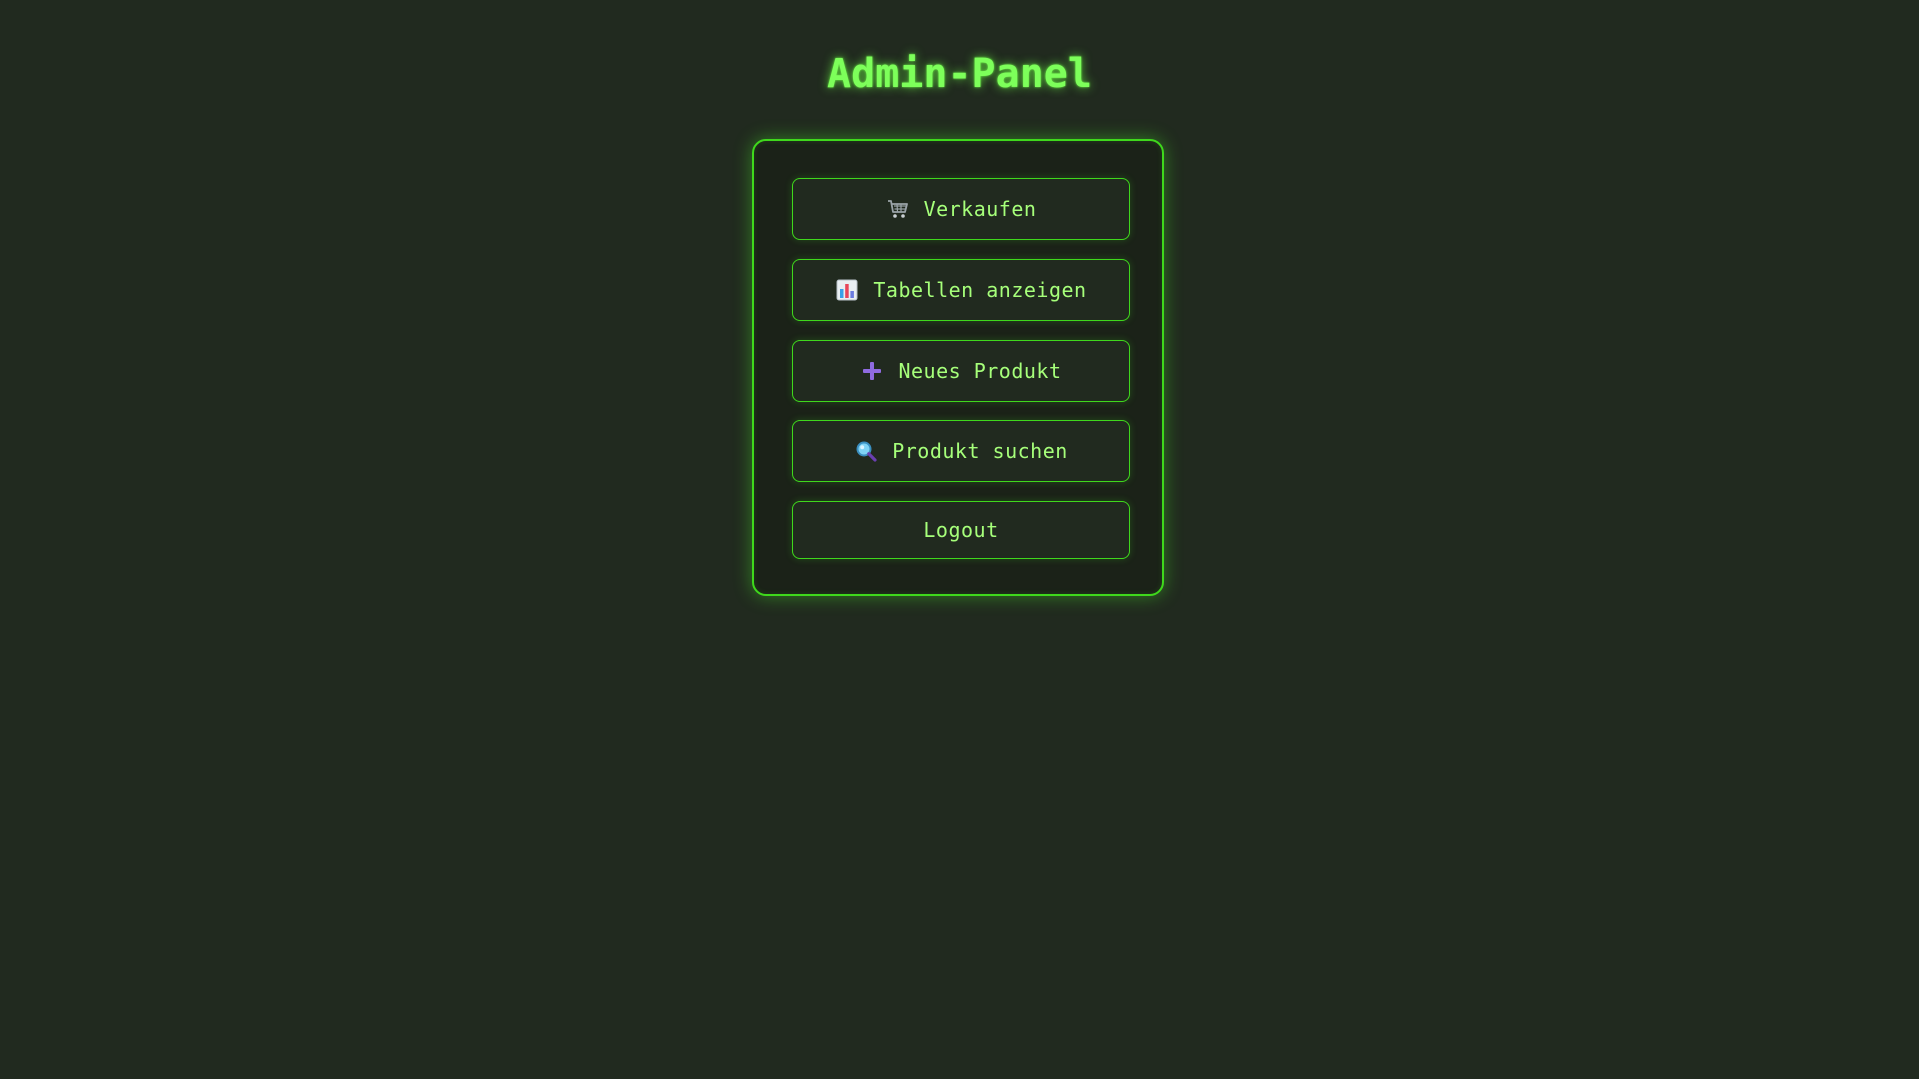  Describe the element at coordinates (866, 451) in the screenshot. I see `magnifier-icon` at that location.